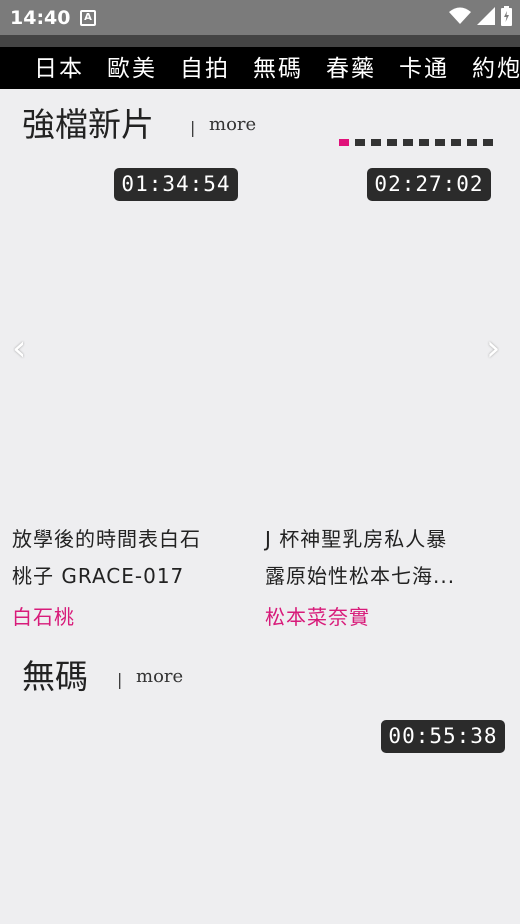 Image resolution: width=520 pixels, height=924 pixels. What do you see at coordinates (486, 16) in the screenshot?
I see `signal-icon` at bounding box center [486, 16].